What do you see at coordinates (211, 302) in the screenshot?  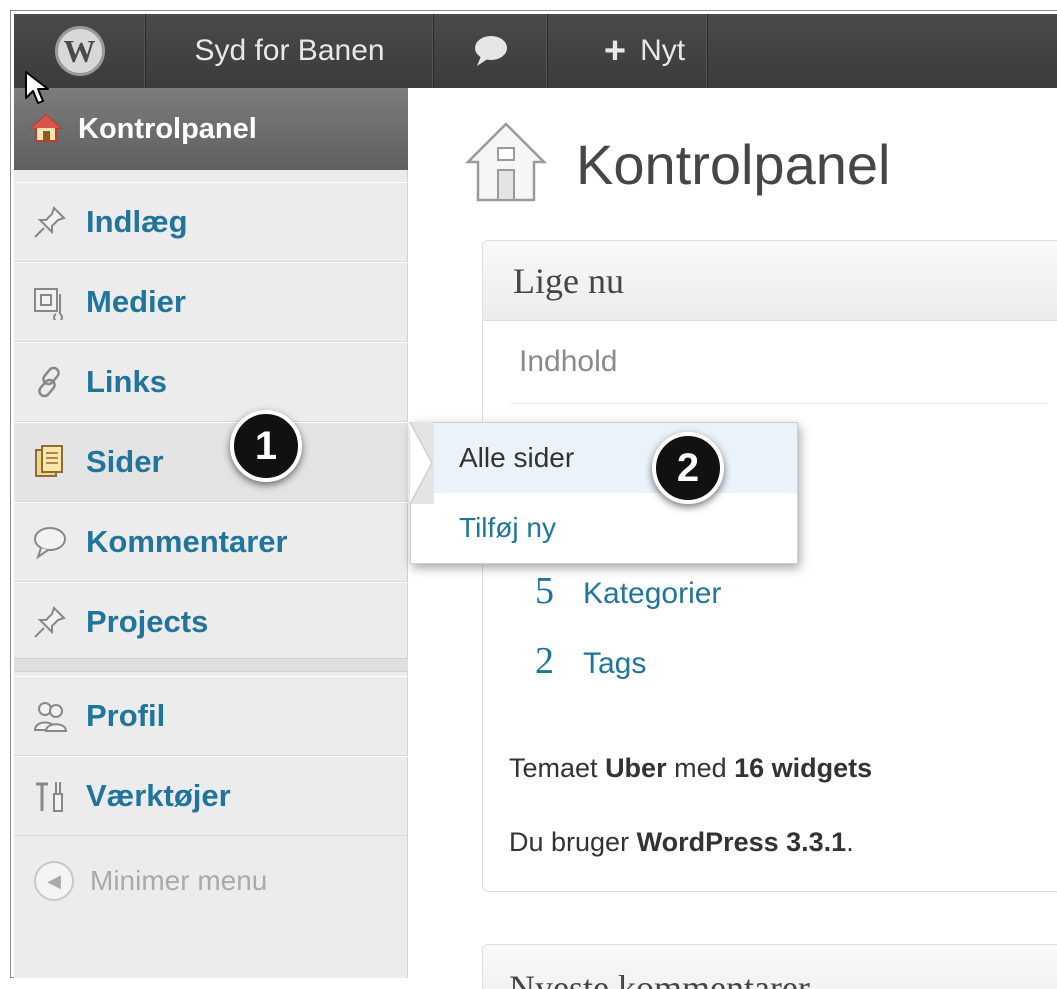 I see `menu-item-media: Medier` at bounding box center [211, 302].